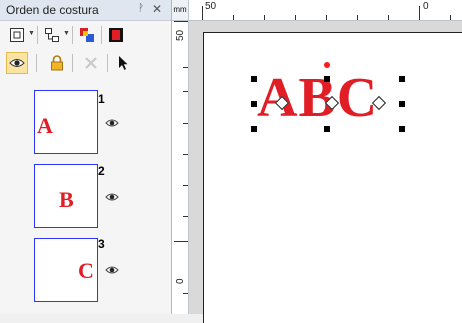 This screenshot has height=323, width=462. What do you see at coordinates (31, 33) in the screenshot?
I see `view-dropdown-arrow-icon: ▼` at bounding box center [31, 33].